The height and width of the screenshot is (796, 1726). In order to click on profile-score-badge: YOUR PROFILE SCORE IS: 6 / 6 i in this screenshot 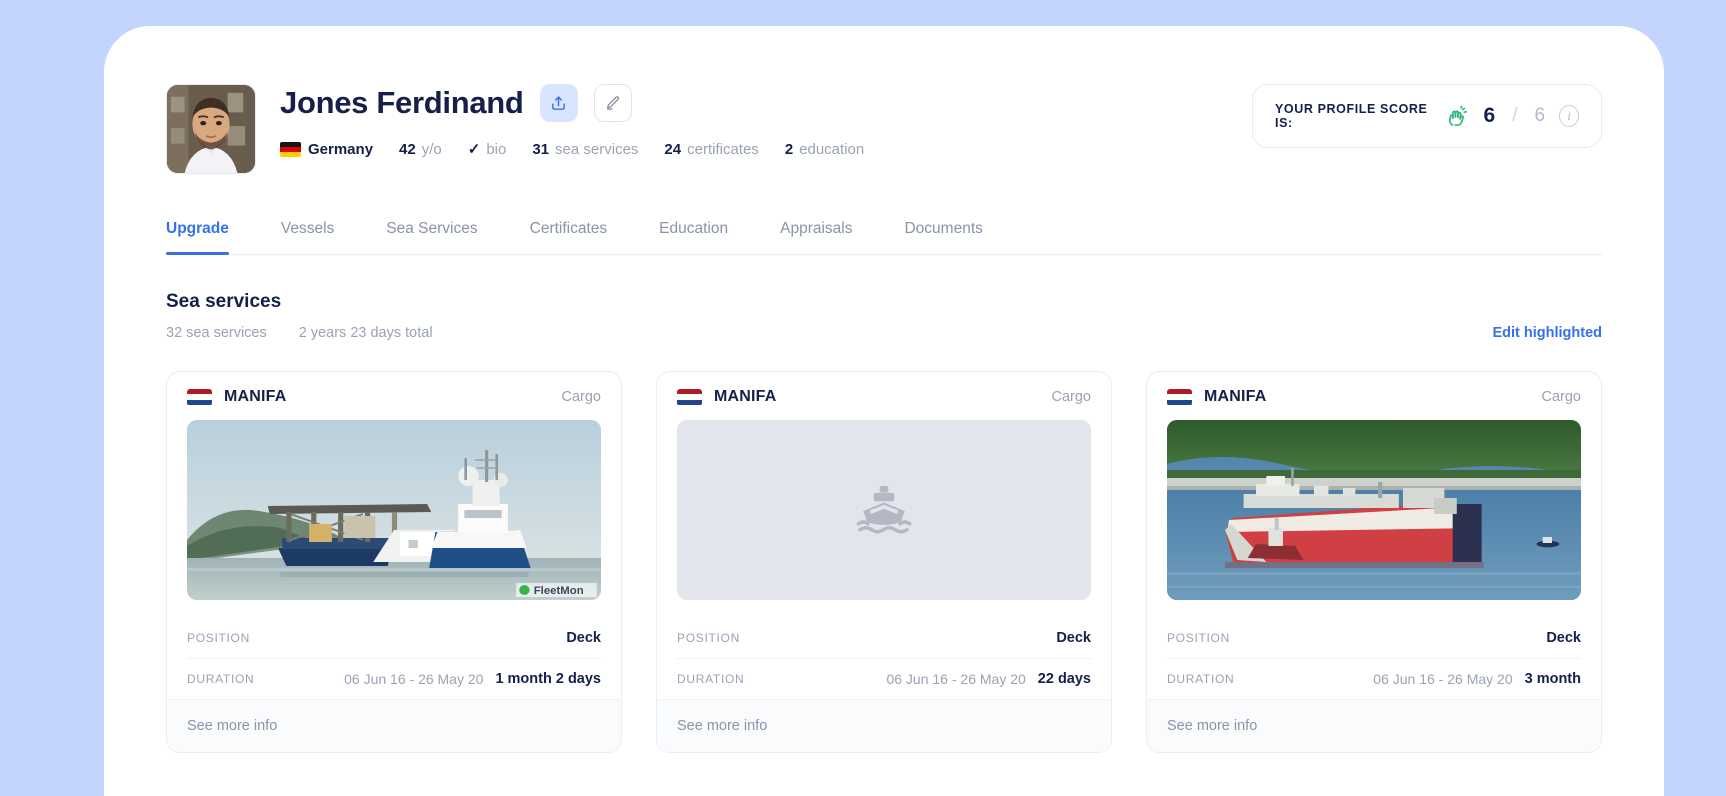, I will do `click(1427, 116)`.